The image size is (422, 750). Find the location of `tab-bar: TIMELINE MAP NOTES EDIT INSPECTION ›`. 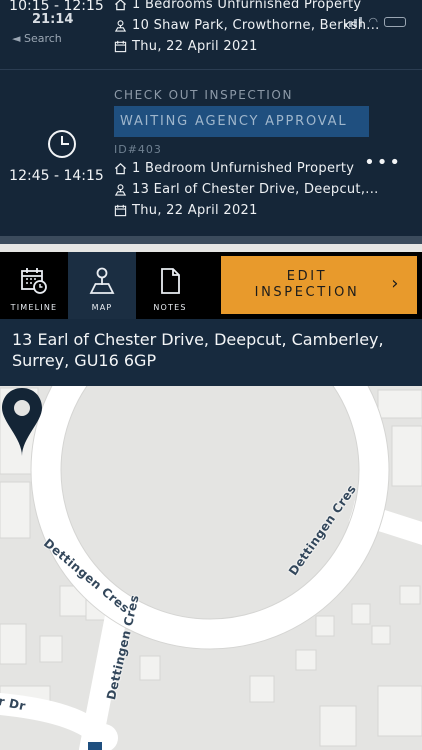

tab-bar: TIMELINE MAP NOTES EDIT INSPECTION › is located at coordinates (211, 285).